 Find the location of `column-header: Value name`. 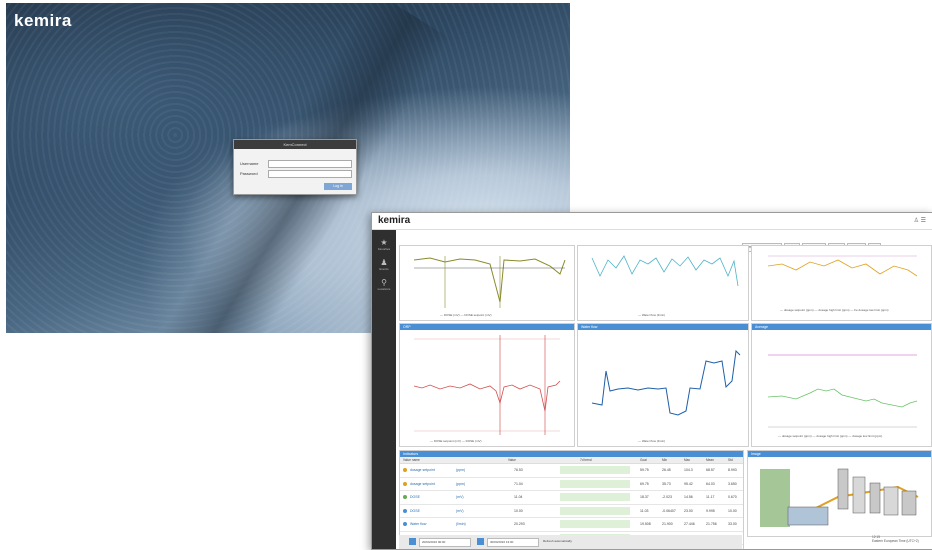

column-header: Value name is located at coordinates (411, 460).